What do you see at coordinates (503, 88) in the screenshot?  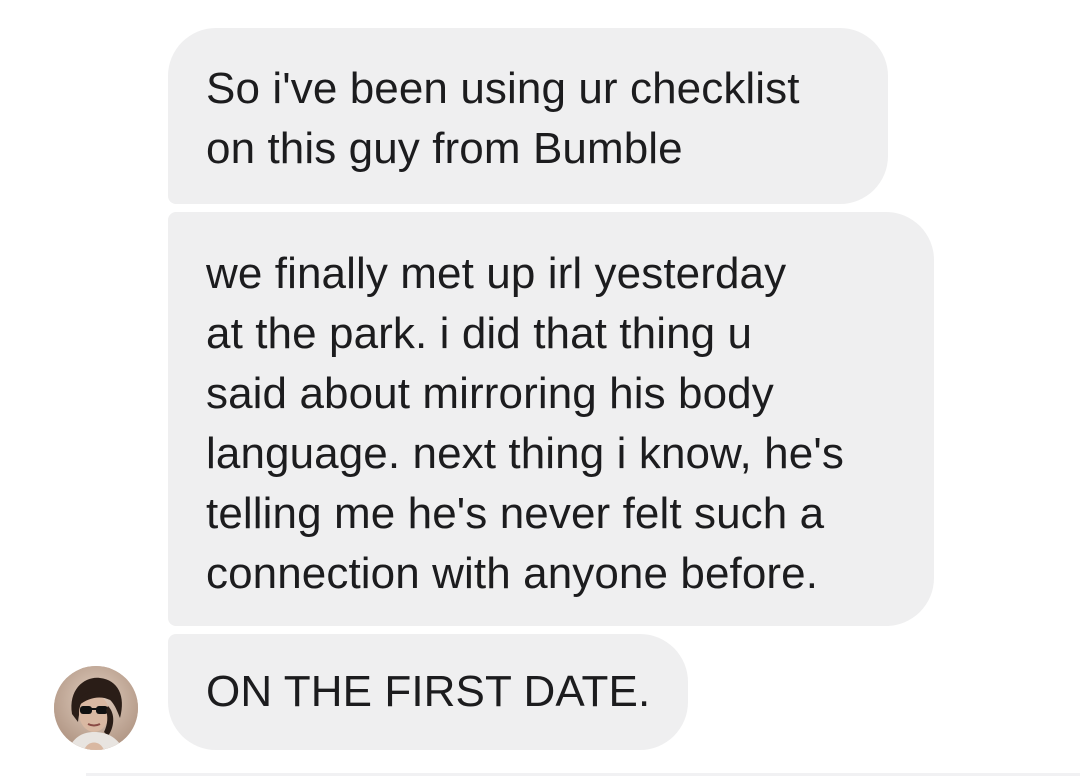 I see `message-text-line: So i've been using ur checklist` at bounding box center [503, 88].